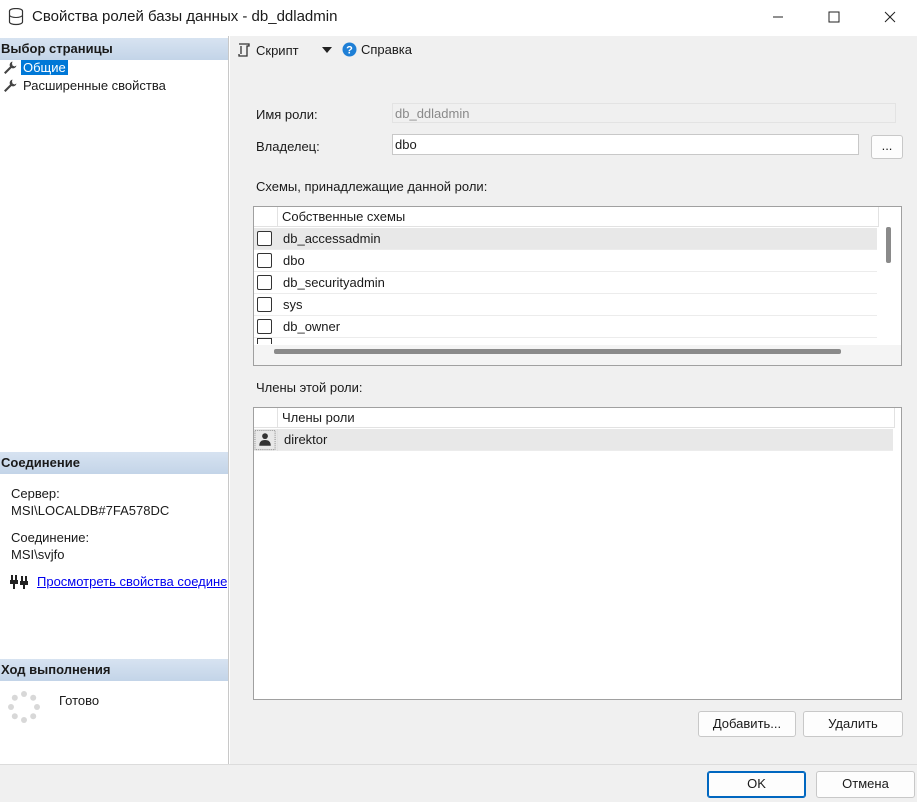  Describe the element at coordinates (888, 245) in the screenshot. I see `vertical-scrollbar-thumb` at that location.